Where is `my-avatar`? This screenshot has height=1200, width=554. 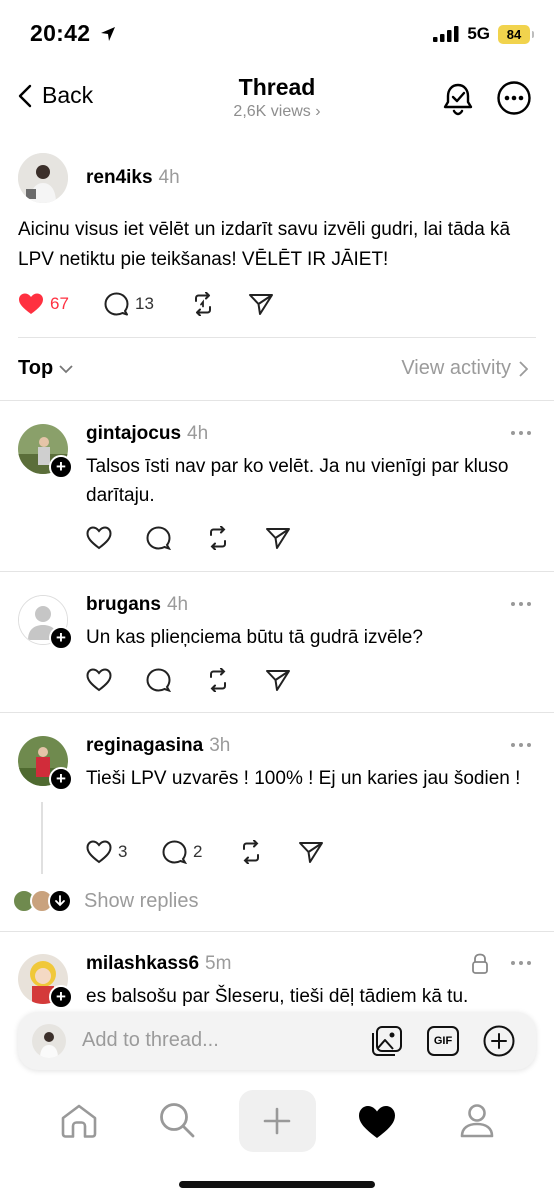
my-avatar is located at coordinates (49, 1041).